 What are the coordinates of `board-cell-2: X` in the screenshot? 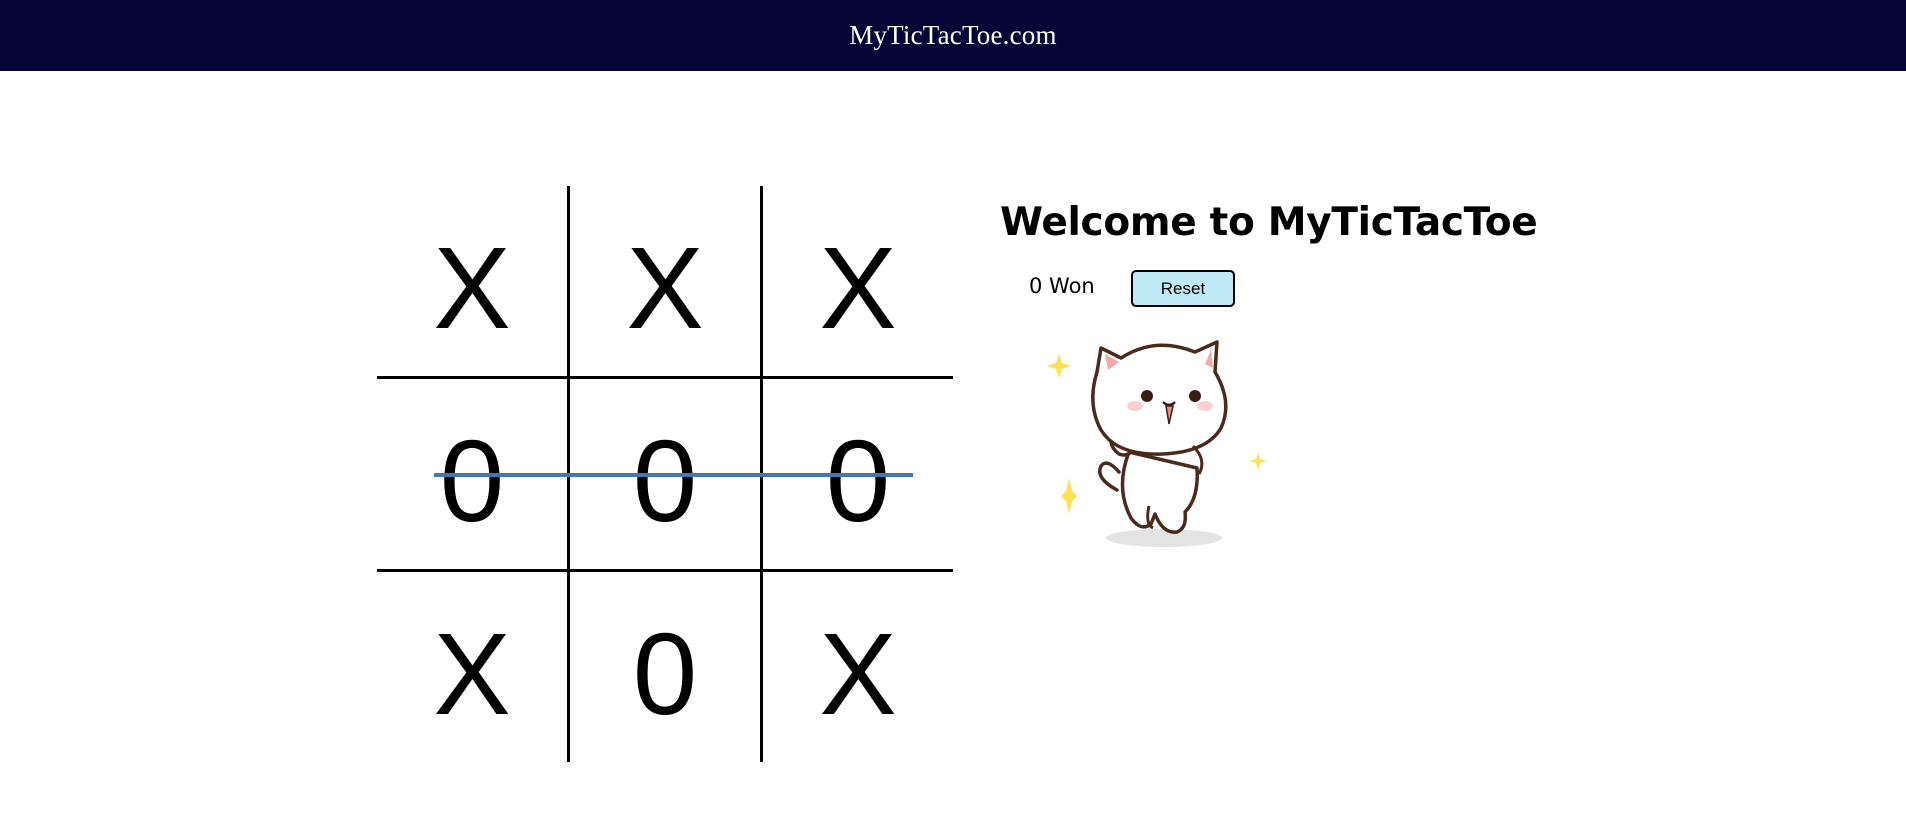 It's located at (665, 281).